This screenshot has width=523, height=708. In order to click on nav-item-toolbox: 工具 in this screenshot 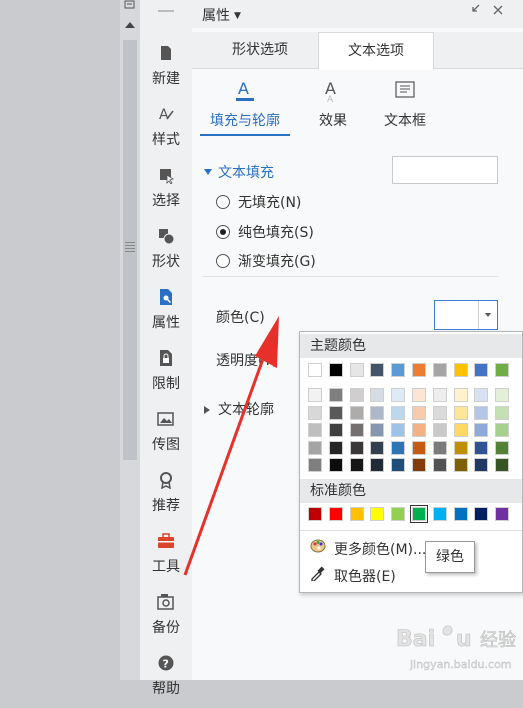, I will do `click(166, 556)`.